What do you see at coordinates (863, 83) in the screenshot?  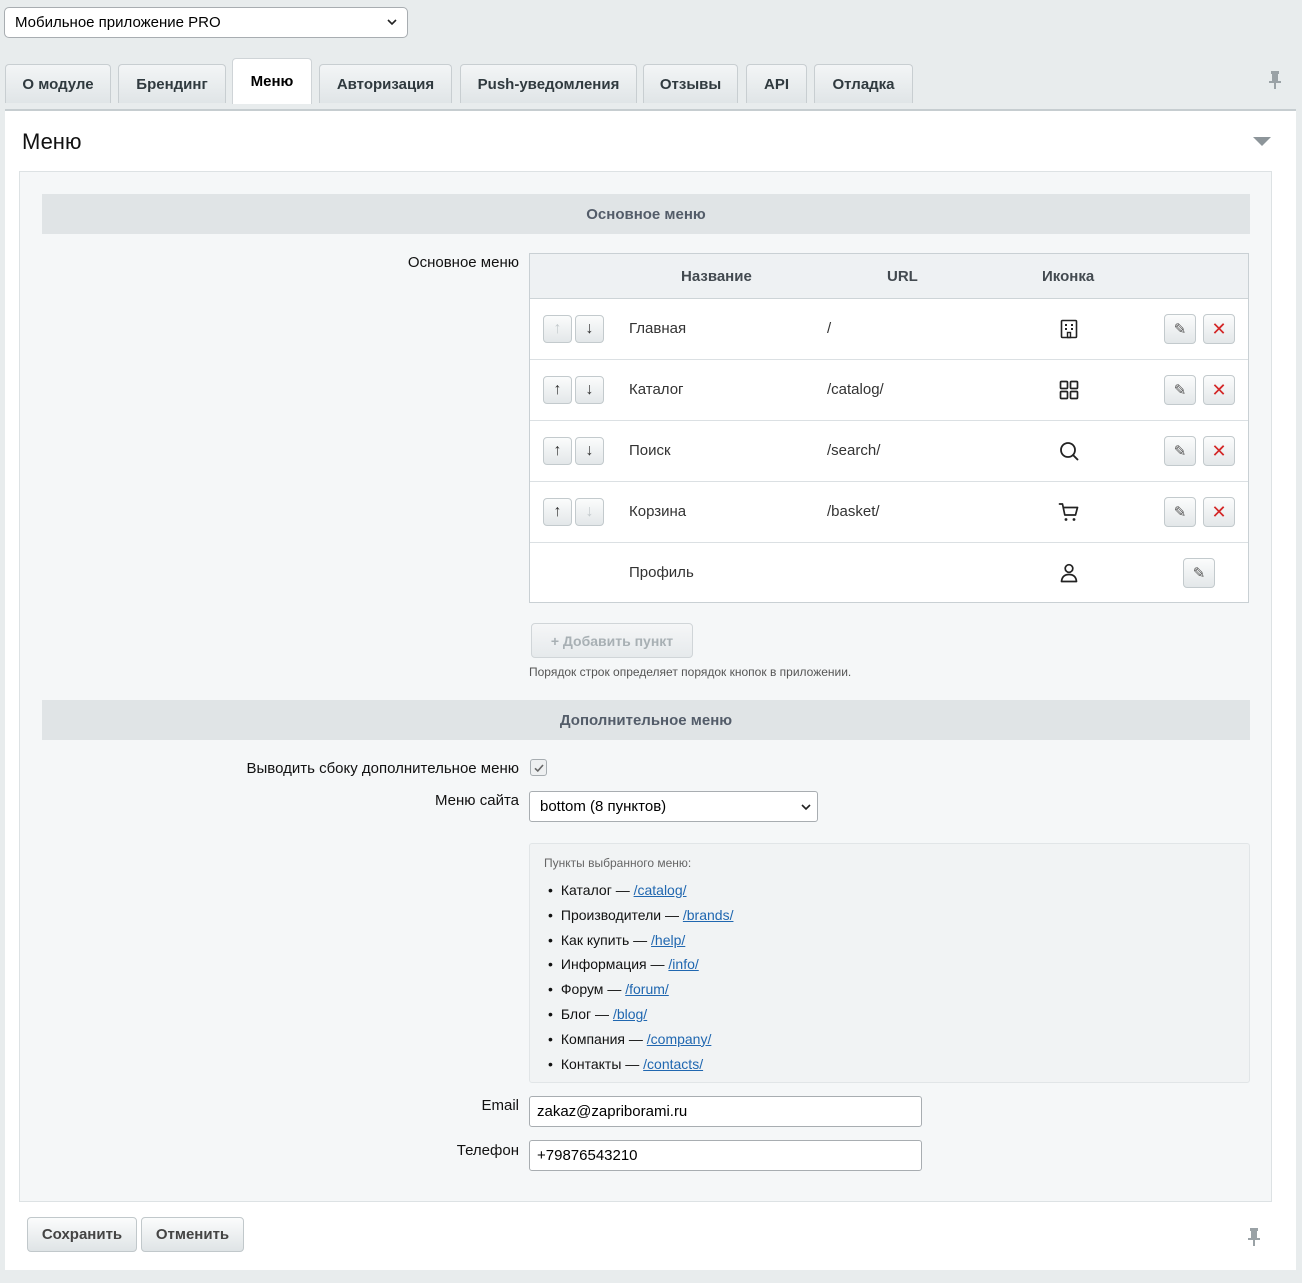 I see `tab-debug: Отладка` at bounding box center [863, 83].